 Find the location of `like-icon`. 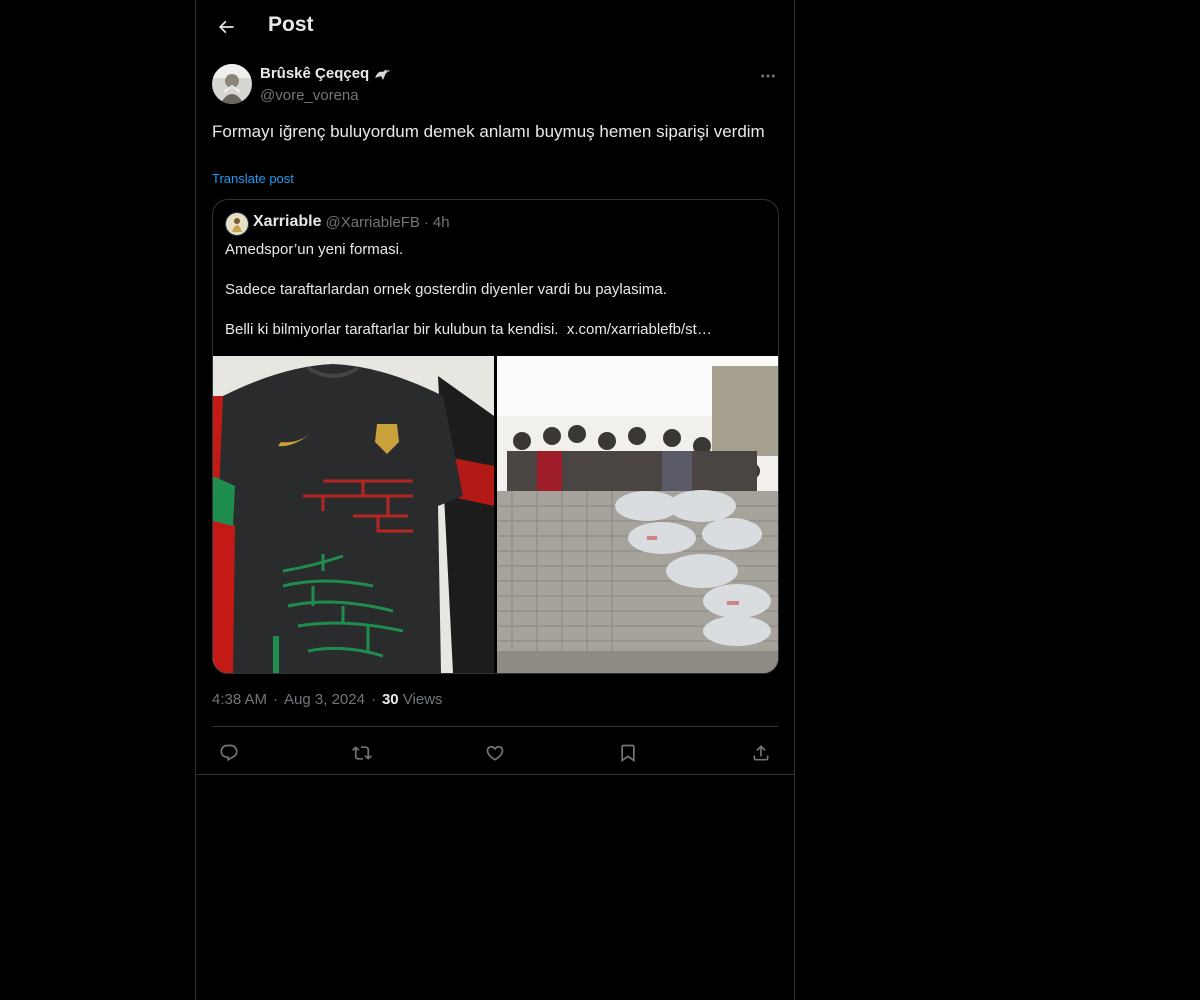

like-icon is located at coordinates (495, 753).